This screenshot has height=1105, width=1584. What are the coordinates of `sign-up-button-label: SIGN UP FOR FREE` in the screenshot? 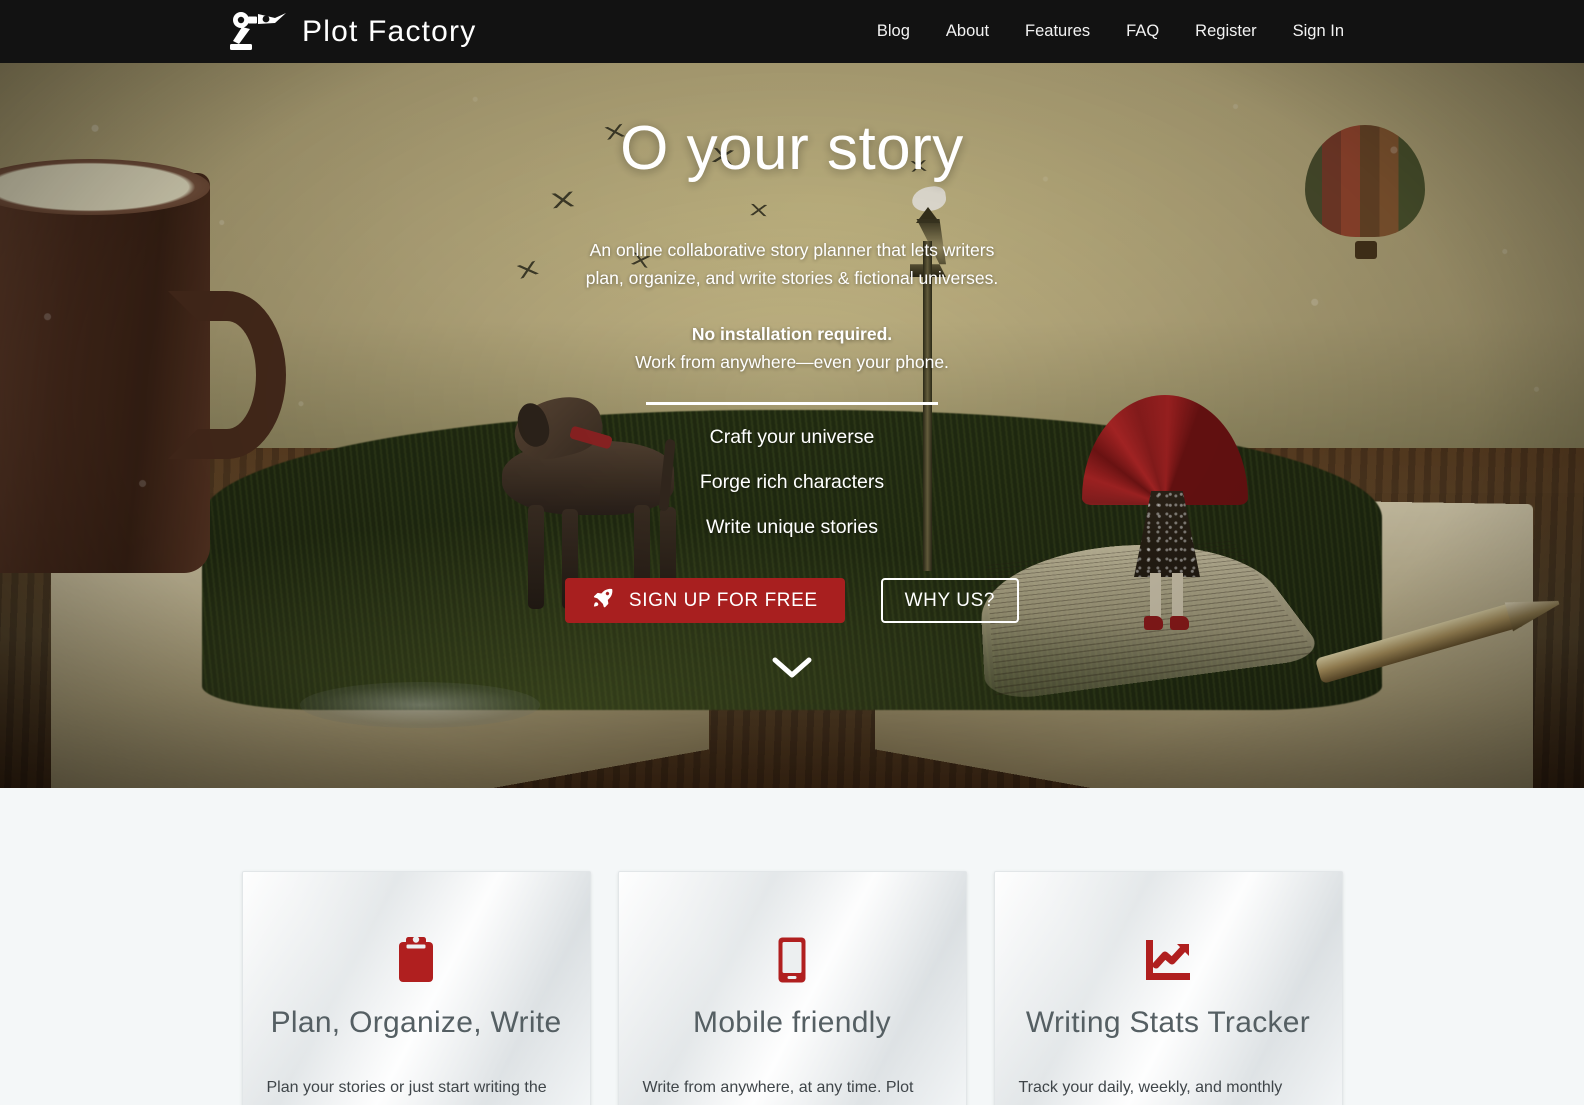 It's located at (723, 600).